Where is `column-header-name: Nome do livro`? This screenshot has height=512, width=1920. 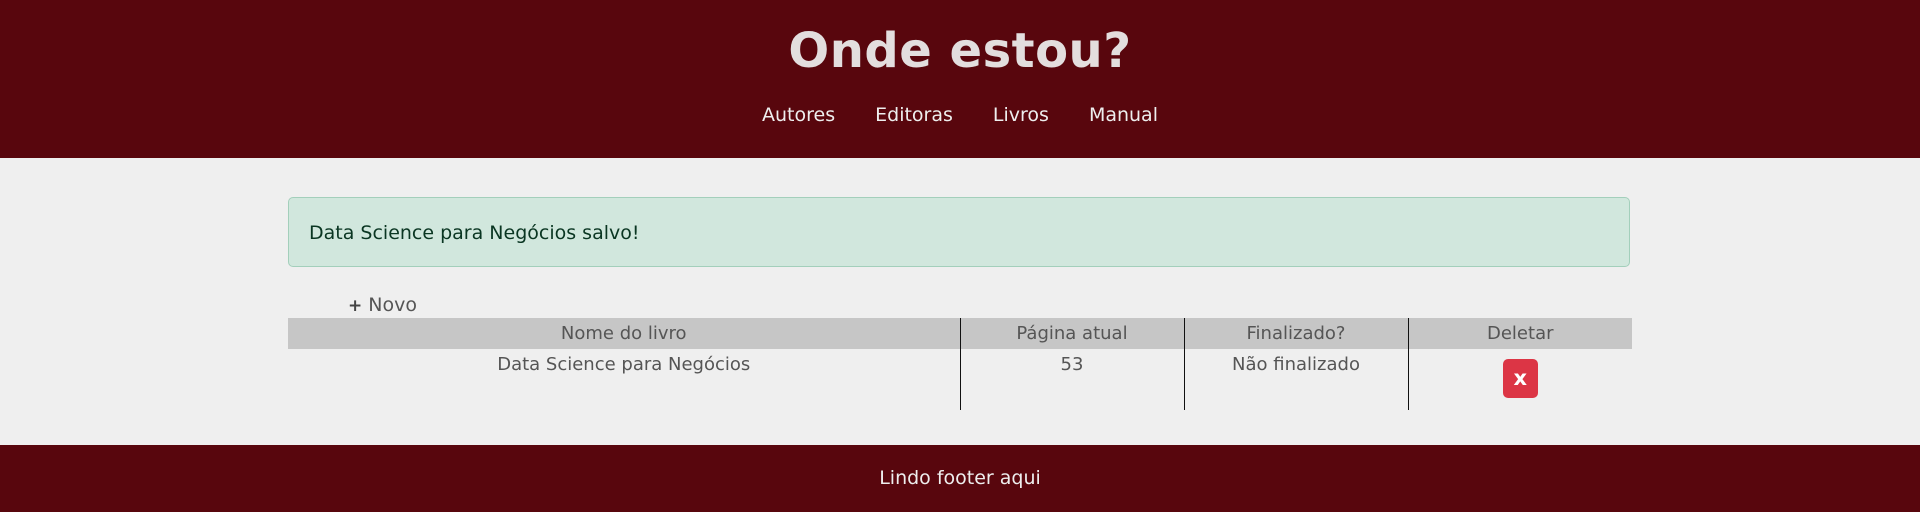
column-header-name: Nome do livro is located at coordinates (624, 333).